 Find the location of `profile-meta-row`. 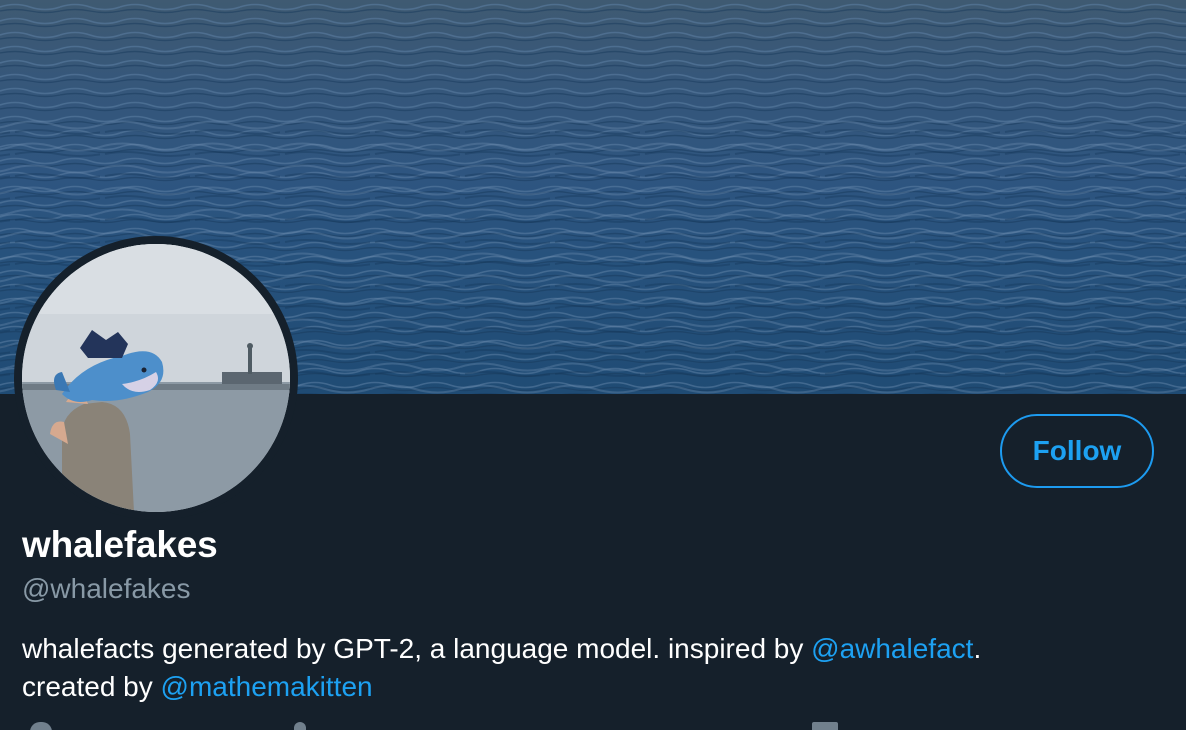

profile-meta-row is located at coordinates (592, 726).